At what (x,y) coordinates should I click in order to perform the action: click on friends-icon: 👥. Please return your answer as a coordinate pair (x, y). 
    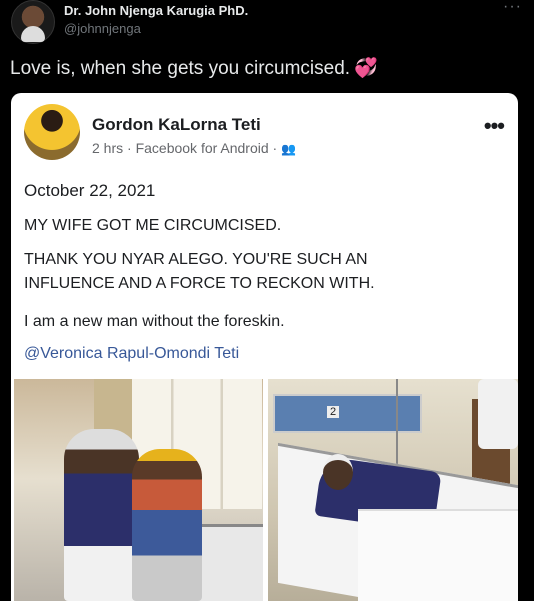
    Looking at the image, I should click on (289, 149).